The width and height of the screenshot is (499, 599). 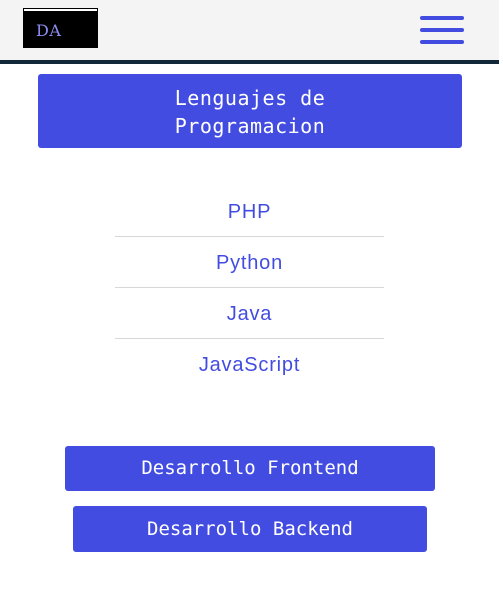 I want to click on top-header: DA, so click(x=249, y=32).